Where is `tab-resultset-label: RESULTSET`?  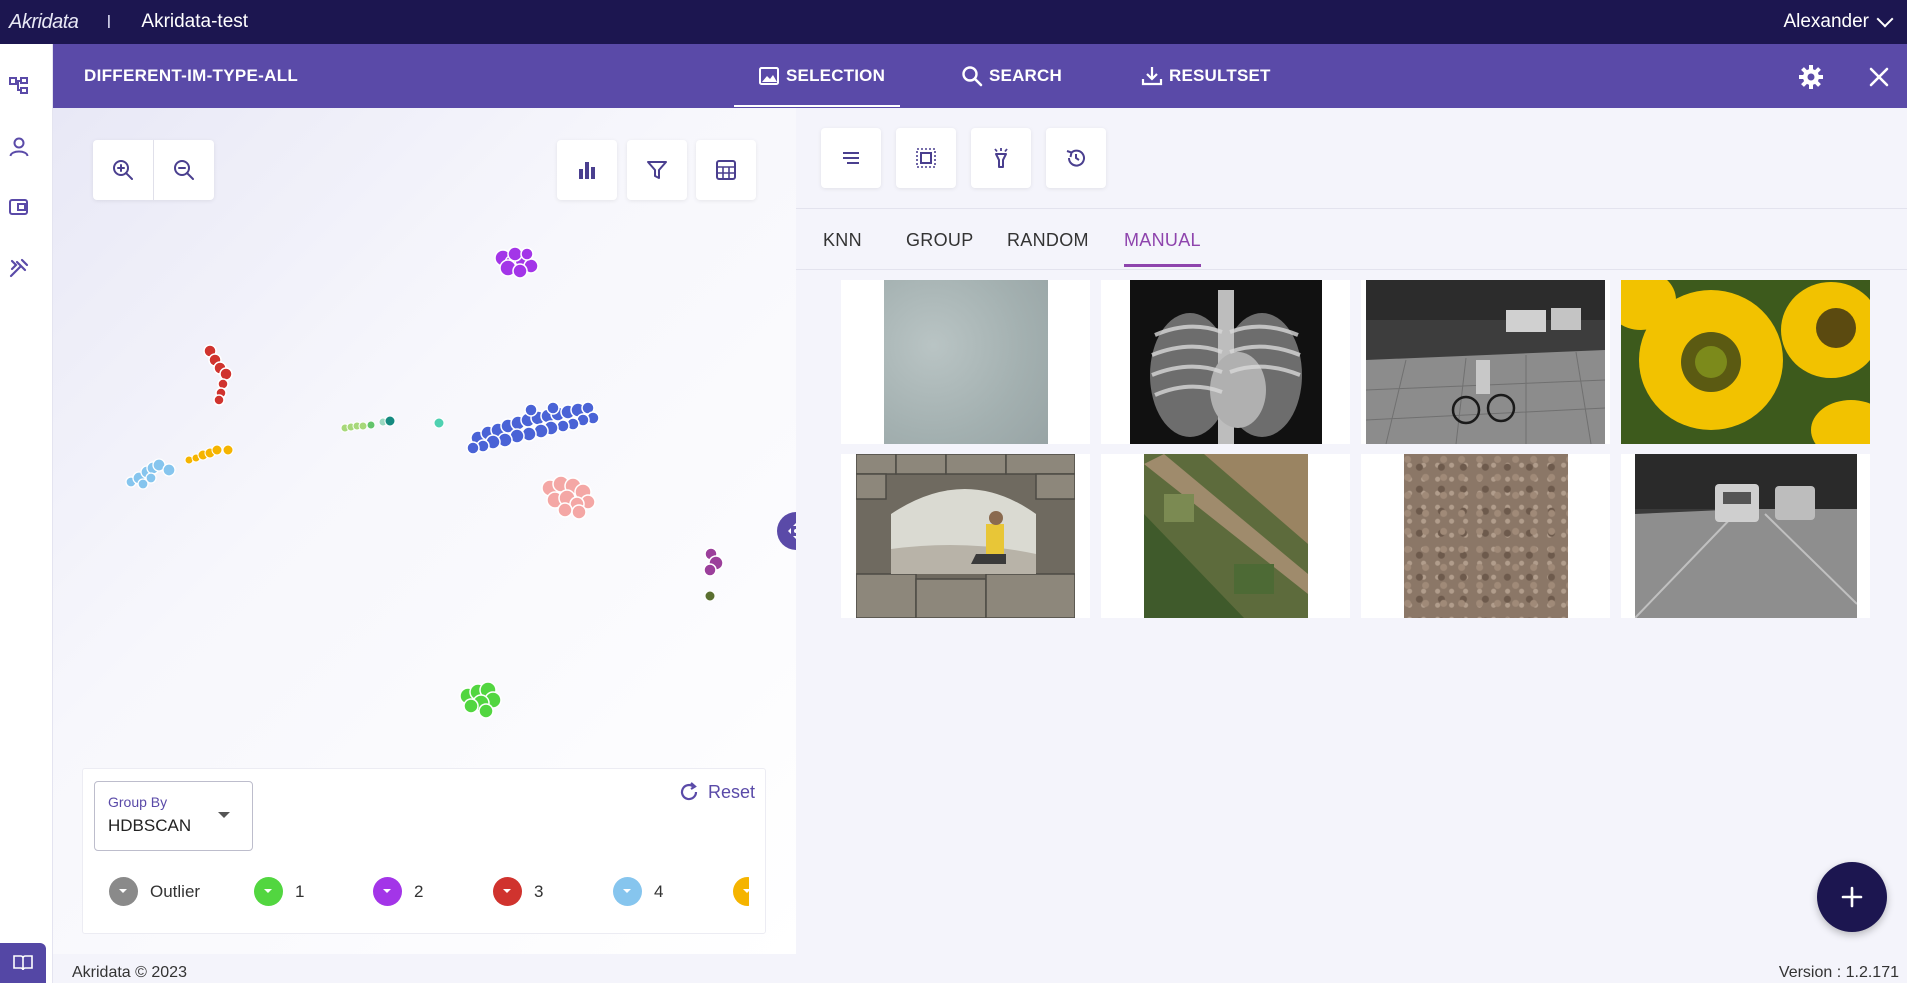 tab-resultset-label: RESULTSET is located at coordinates (1220, 75).